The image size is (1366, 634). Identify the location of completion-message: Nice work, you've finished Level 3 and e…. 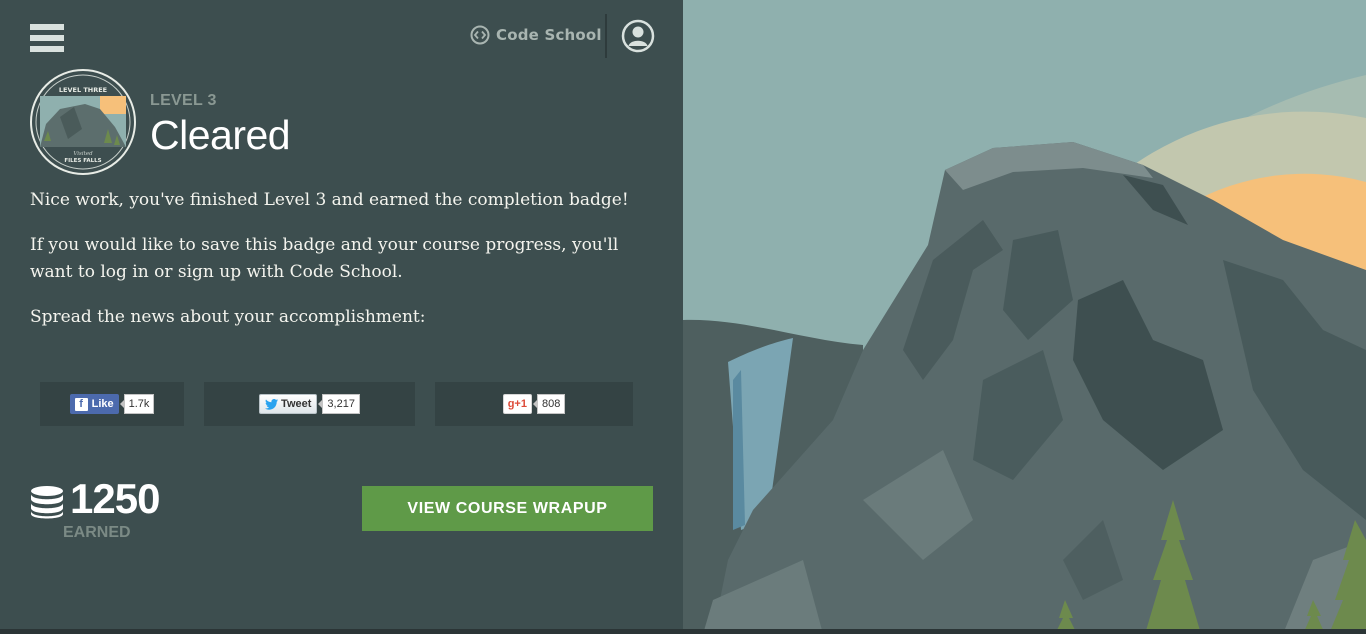
(329, 200).